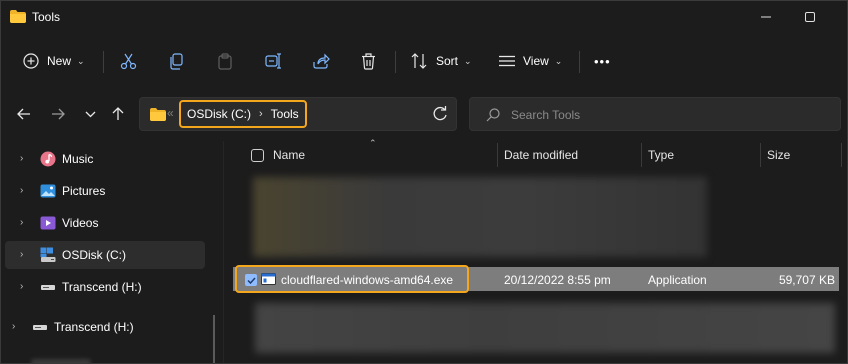 Image resolution: width=848 pixels, height=364 pixels. Describe the element at coordinates (48, 159) in the screenshot. I see `music-icon` at that location.